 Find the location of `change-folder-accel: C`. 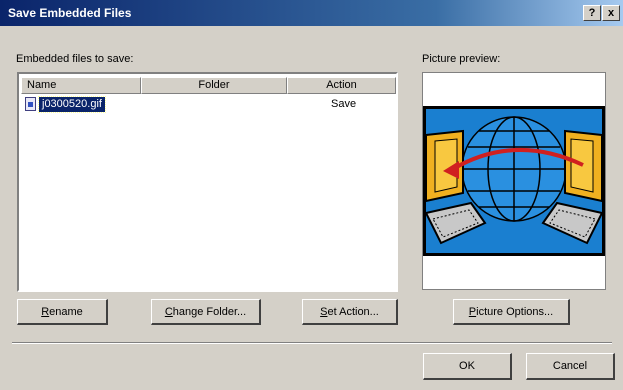

change-folder-accel: C is located at coordinates (168, 311).